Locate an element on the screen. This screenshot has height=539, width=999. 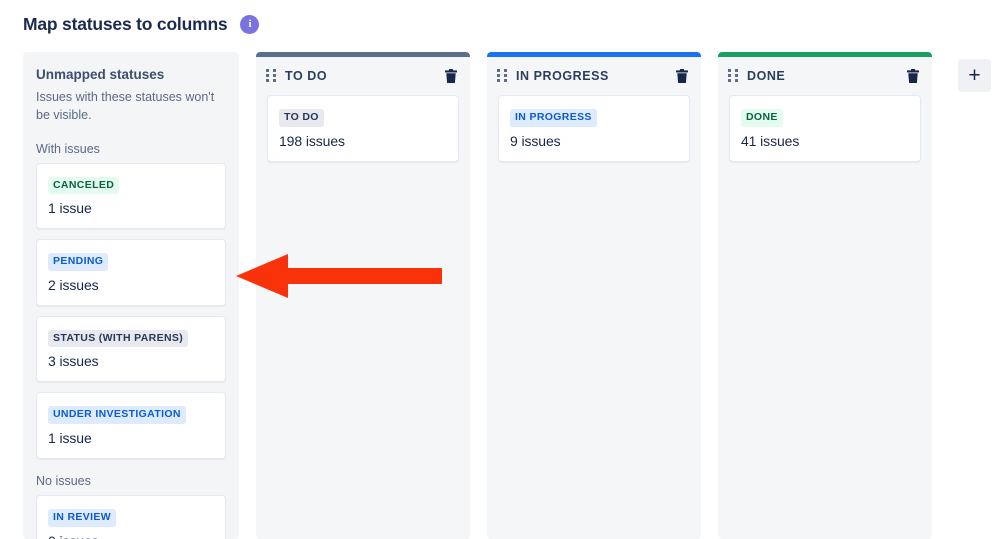
unmapped-status-card: UNDER INVESTIGATION 1 issue is located at coordinates (131, 426).